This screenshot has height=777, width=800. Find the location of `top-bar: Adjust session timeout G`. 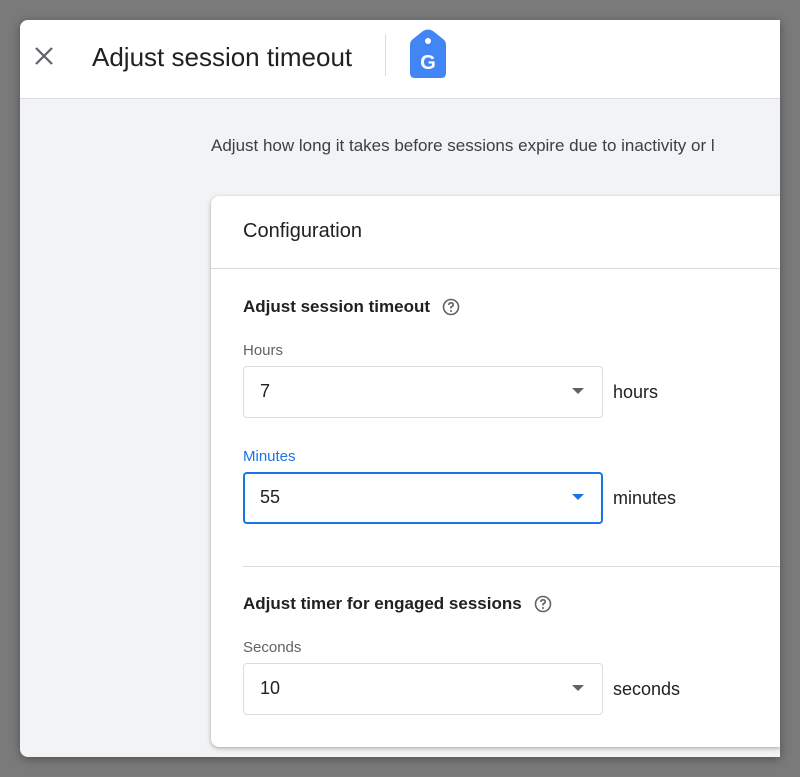

top-bar: Adjust session timeout G is located at coordinates (400, 59).